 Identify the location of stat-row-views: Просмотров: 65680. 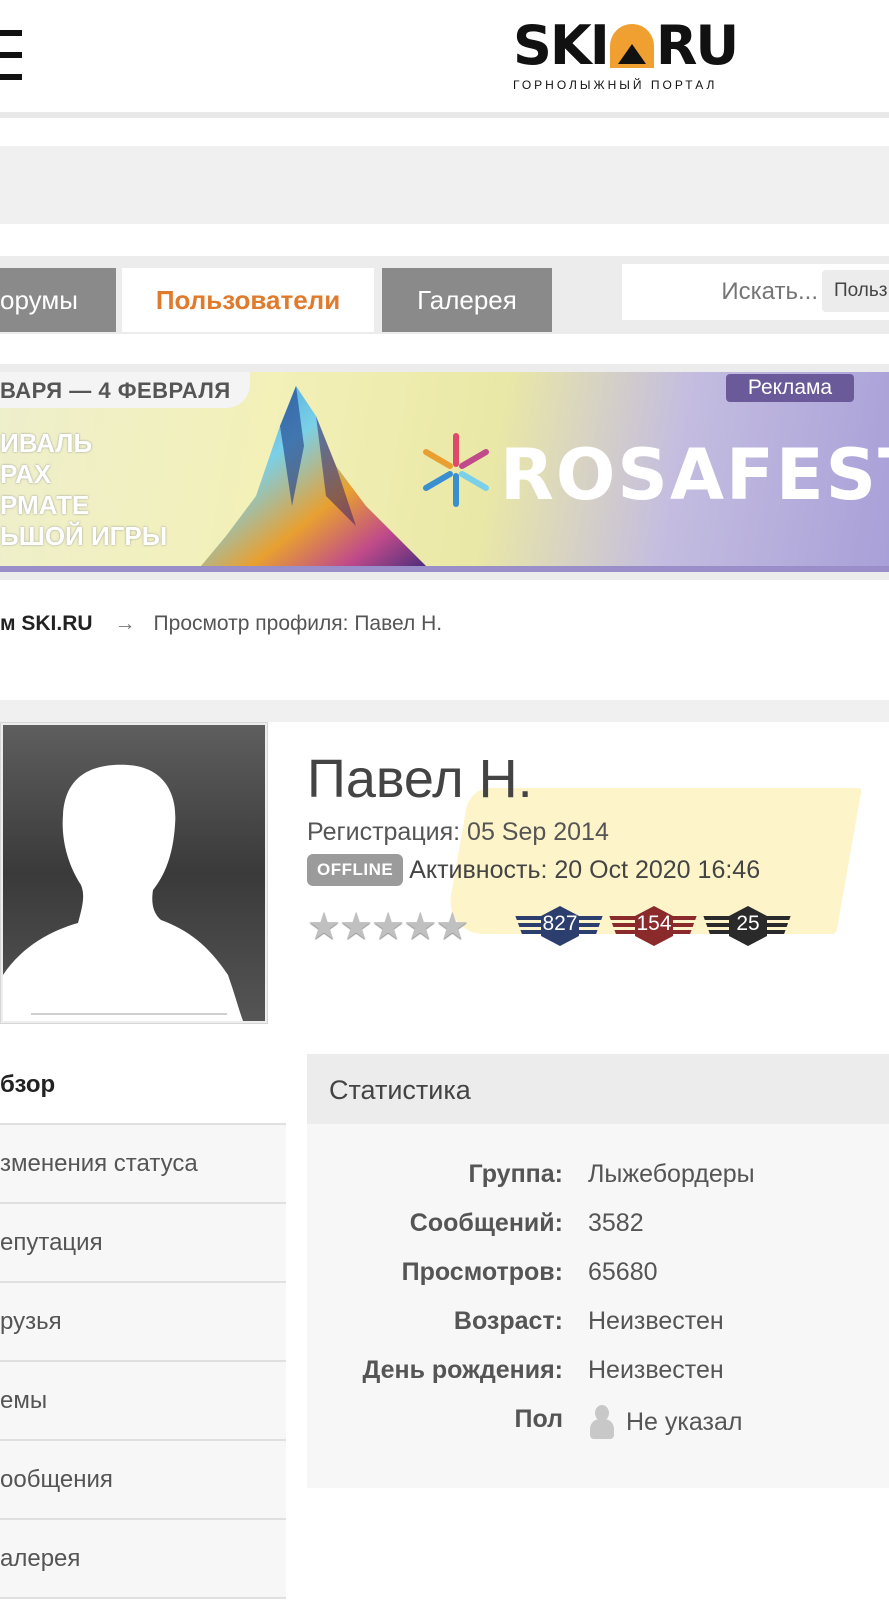
(598, 1278).